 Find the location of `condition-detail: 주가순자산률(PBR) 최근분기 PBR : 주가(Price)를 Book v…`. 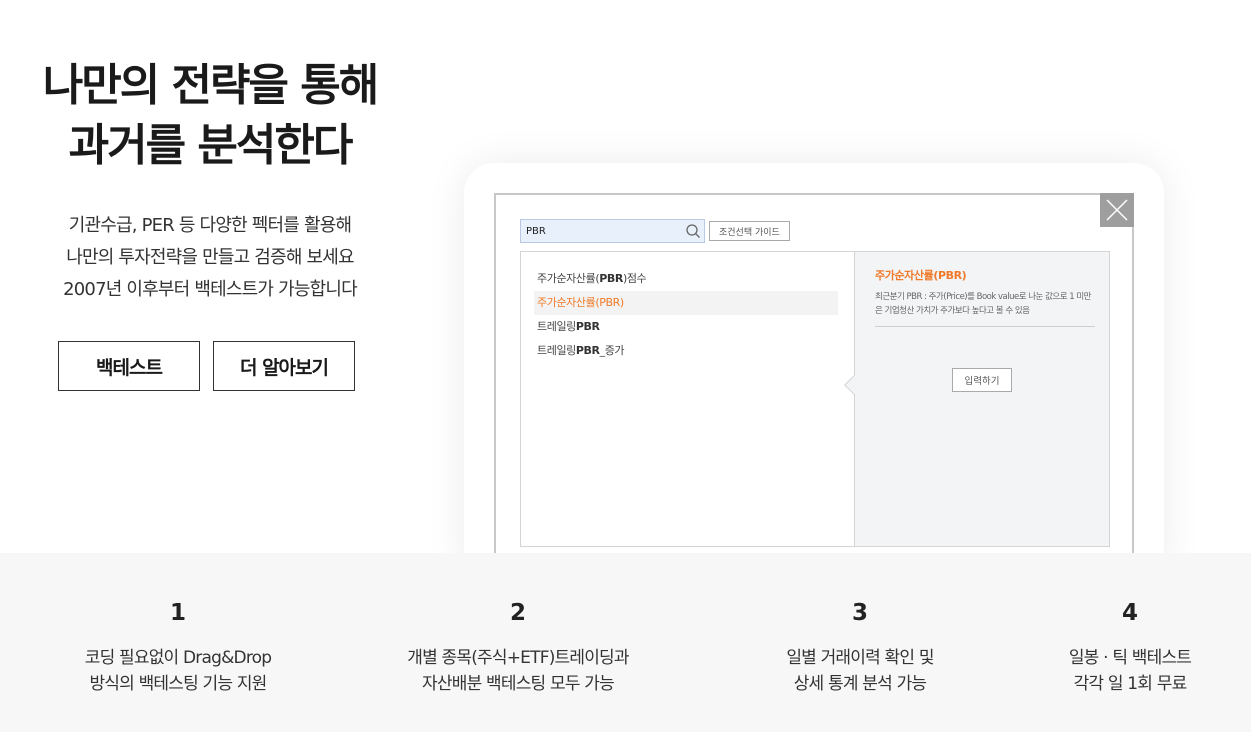

condition-detail: 주가순자산률(PBR) 최근분기 PBR : 주가(Price)를 Book v… is located at coordinates (976, 399).